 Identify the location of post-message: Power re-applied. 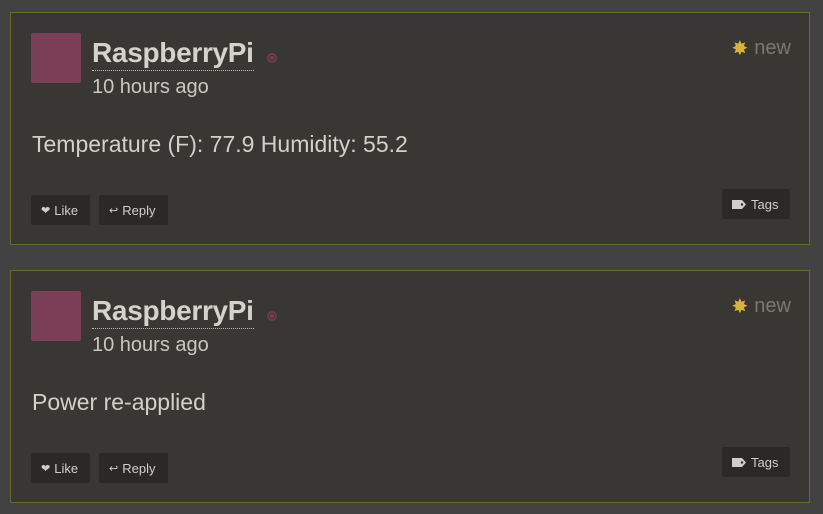
(119, 402).